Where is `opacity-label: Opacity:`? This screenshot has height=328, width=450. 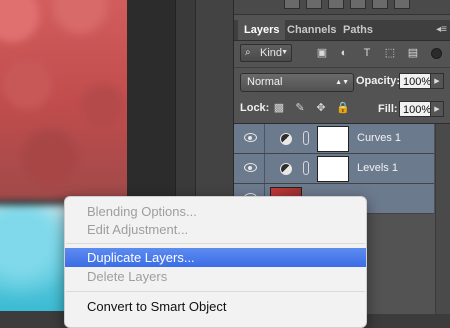
opacity-label: Opacity: is located at coordinates (378, 81).